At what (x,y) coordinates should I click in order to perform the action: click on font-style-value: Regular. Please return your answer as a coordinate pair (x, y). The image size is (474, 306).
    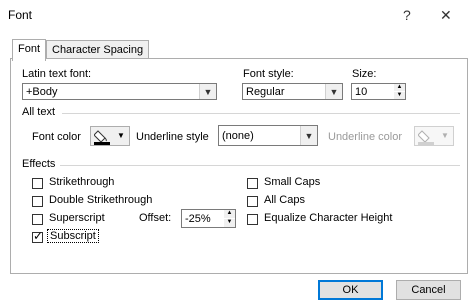
    Looking at the image, I should click on (265, 92).